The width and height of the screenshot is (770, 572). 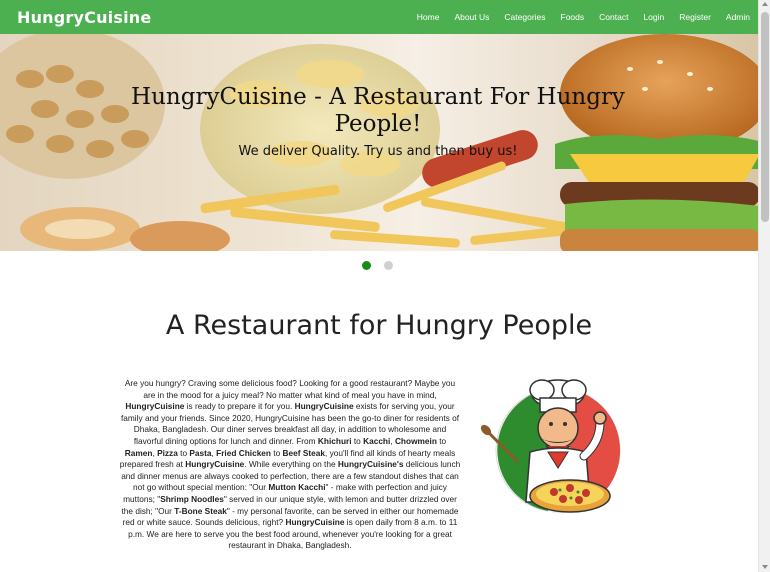 I want to click on nav-contact: Contact, so click(x=613, y=17).